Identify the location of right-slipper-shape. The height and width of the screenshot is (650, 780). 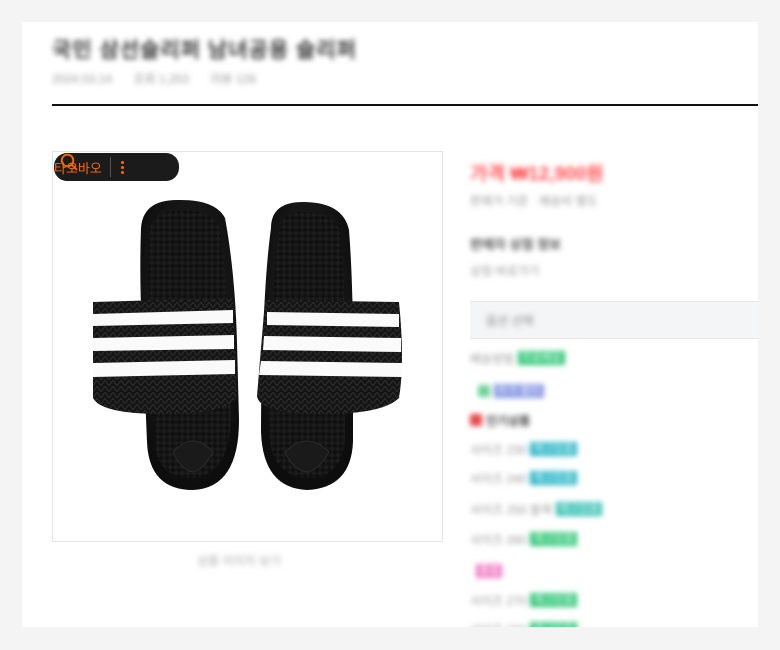
(329, 346).